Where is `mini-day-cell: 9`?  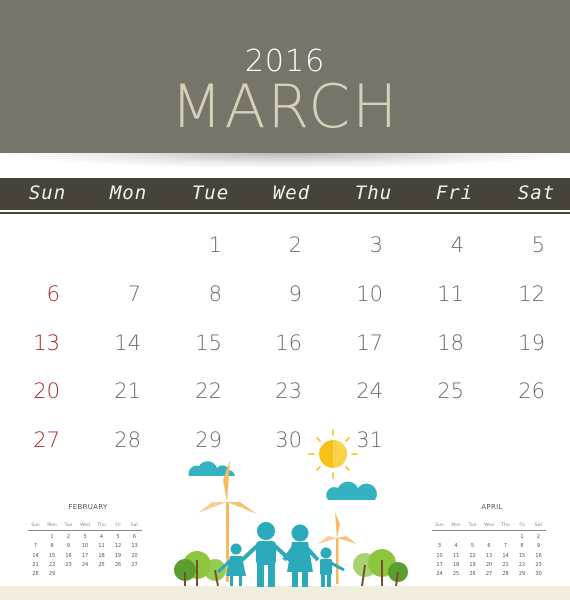 mini-day-cell: 9 is located at coordinates (538, 546).